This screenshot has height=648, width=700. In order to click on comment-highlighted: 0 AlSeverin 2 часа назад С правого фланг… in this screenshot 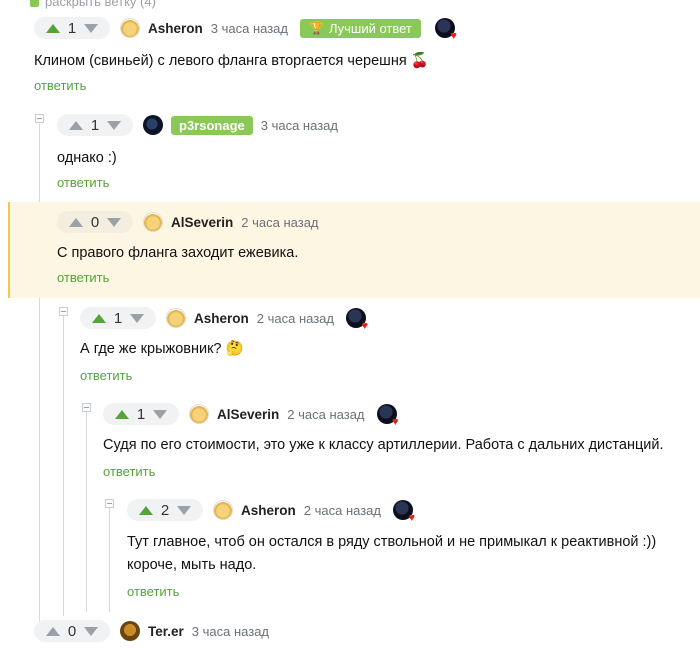, I will do `click(354, 250)`.